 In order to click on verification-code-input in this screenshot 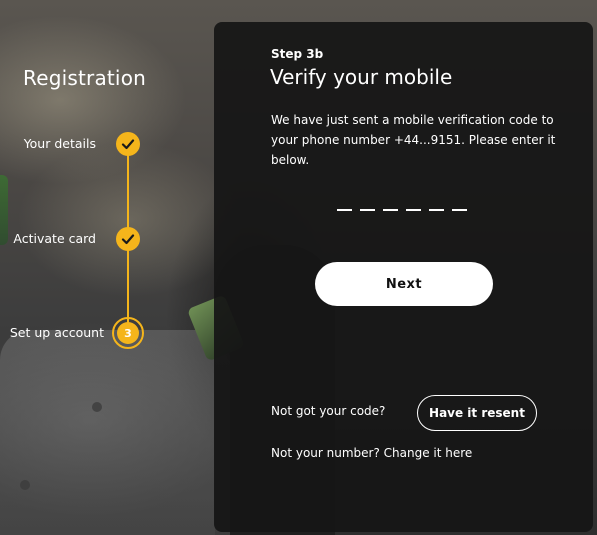, I will do `click(402, 210)`.